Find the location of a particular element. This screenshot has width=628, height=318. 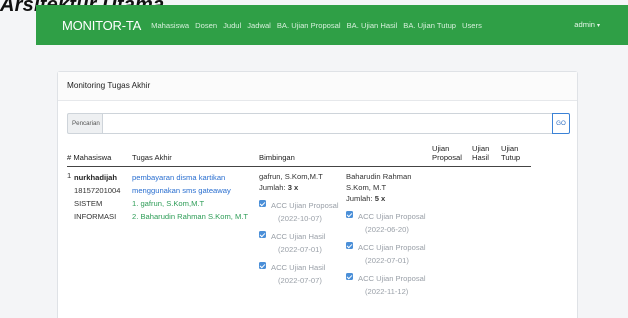

acc-item: ACC Ujian Proposal (2022-11-12) is located at coordinates (389, 285).